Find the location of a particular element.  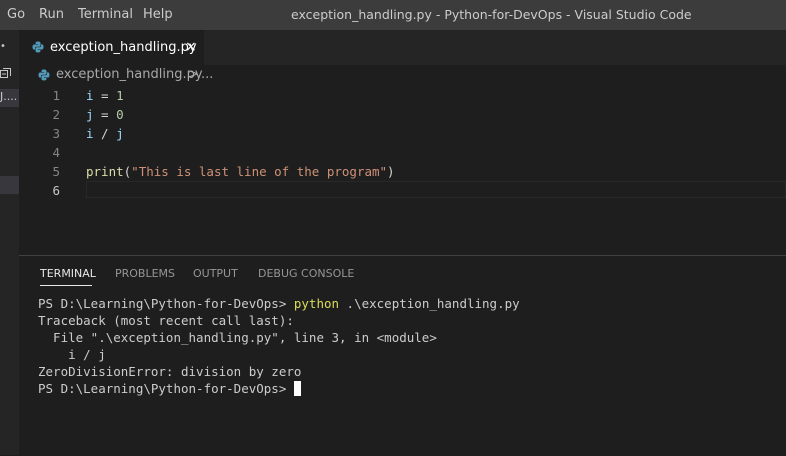

code-token: 0 is located at coordinates (120, 114).